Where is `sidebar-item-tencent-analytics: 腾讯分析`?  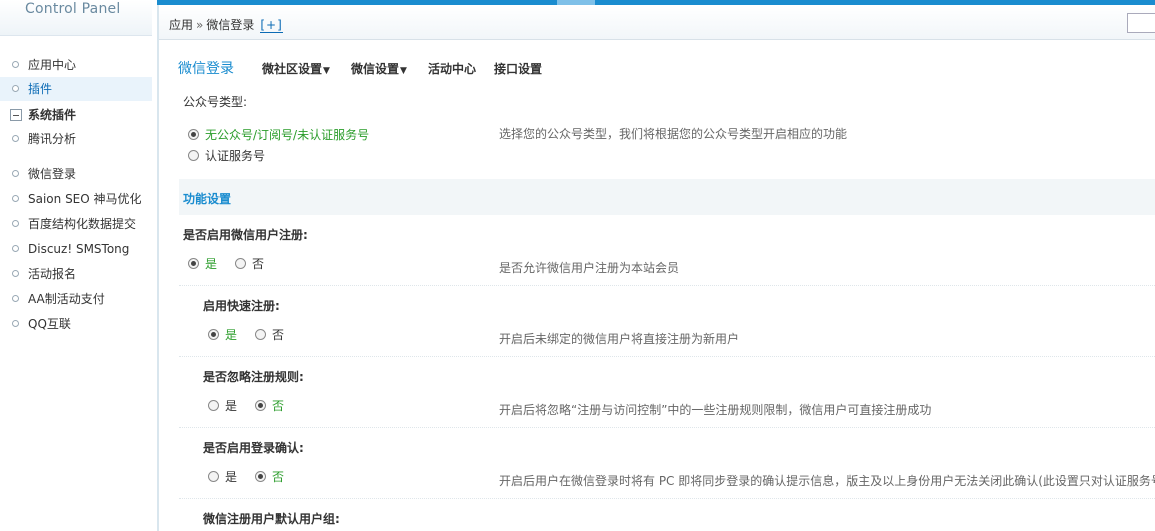
sidebar-item-tencent-analytics: 腾讯分析 is located at coordinates (76, 139).